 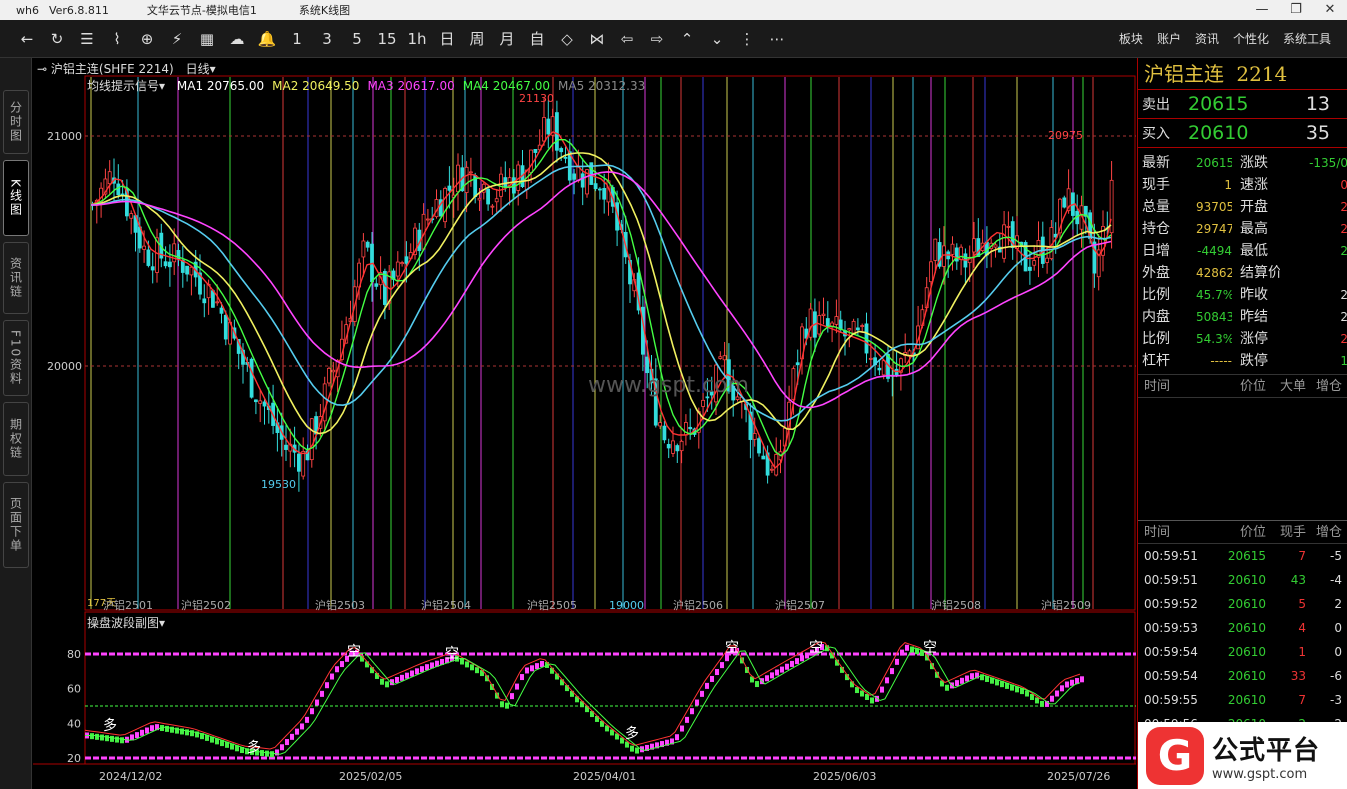 I want to click on long-signal-1: 多, so click(x=254, y=747).